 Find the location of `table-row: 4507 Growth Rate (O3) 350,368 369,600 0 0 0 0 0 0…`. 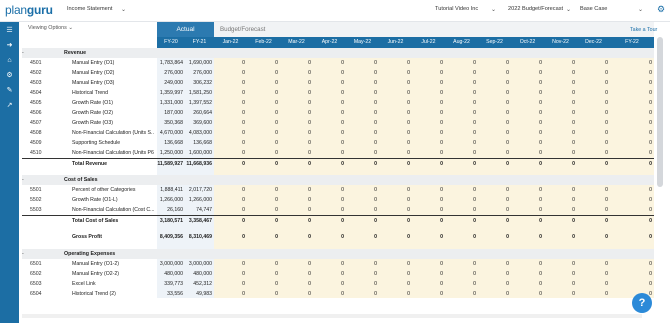

table-row: 4507 Growth Rate (O3) 350,368 369,600 0 0 0 0 0 0… is located at coordinates (338, 123).